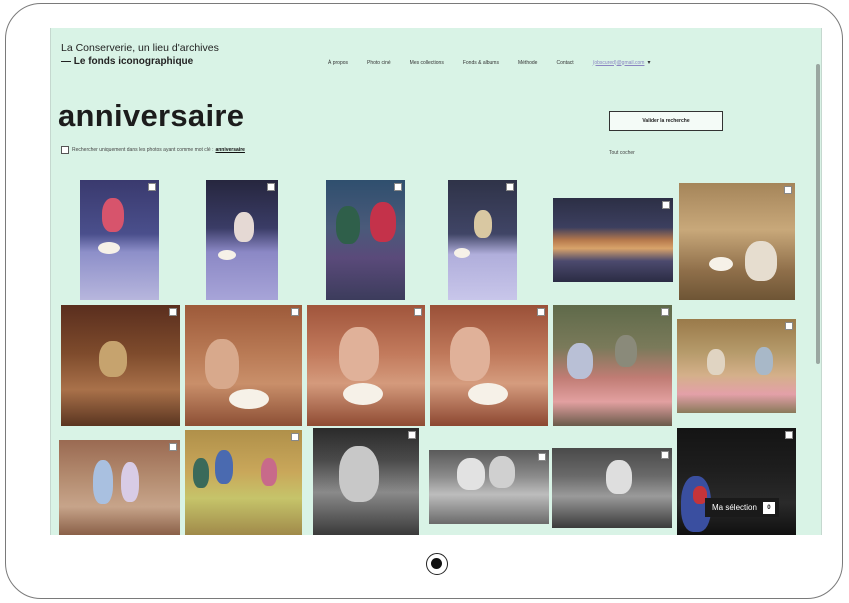 The width and height of the screenshot is (849, 603). What do you see at coordinates (768, 507) in the screenshot?
I see `selection-count-badge: 0` at bounding box center [768, 507].